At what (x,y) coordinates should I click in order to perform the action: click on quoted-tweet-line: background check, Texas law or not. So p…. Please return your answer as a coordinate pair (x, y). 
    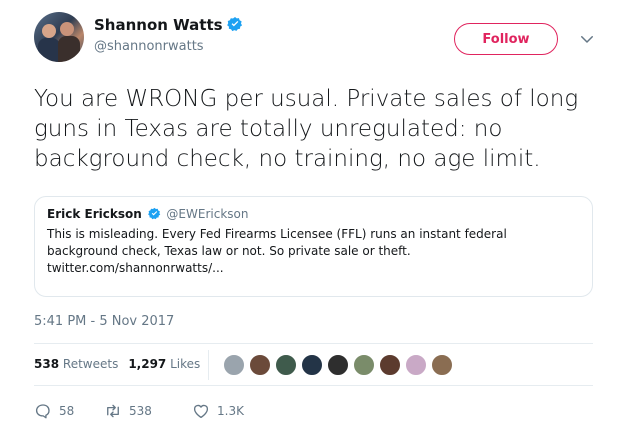
    Looking at the image, I should click on (229, 251).